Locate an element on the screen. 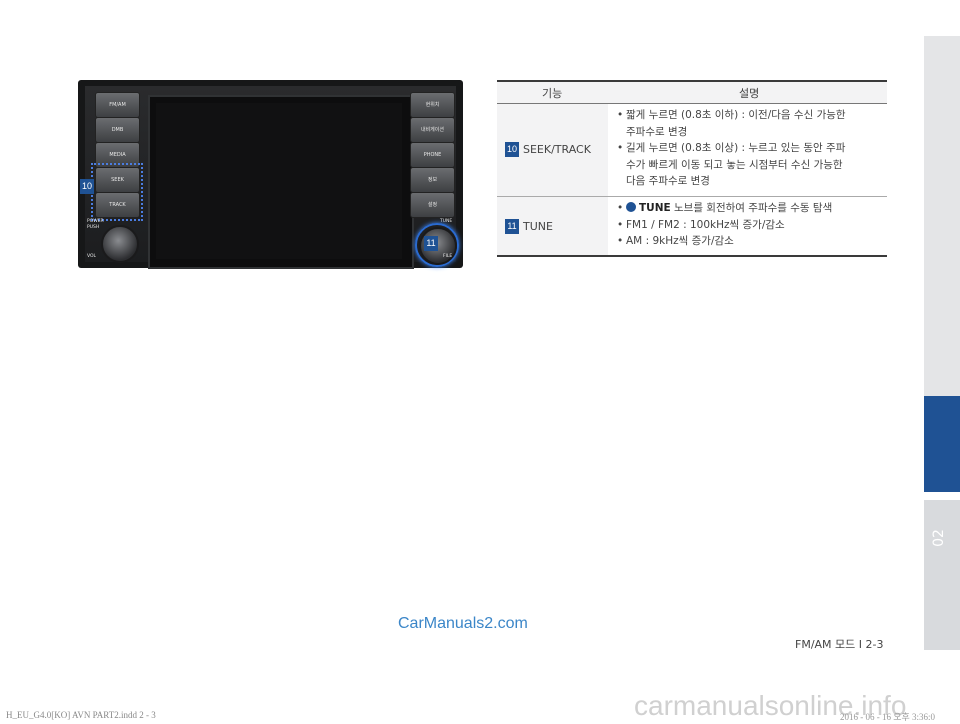 The width and height of the screenshot is (960, 724). seek-track-highlight is located at coordinates (117, 192).